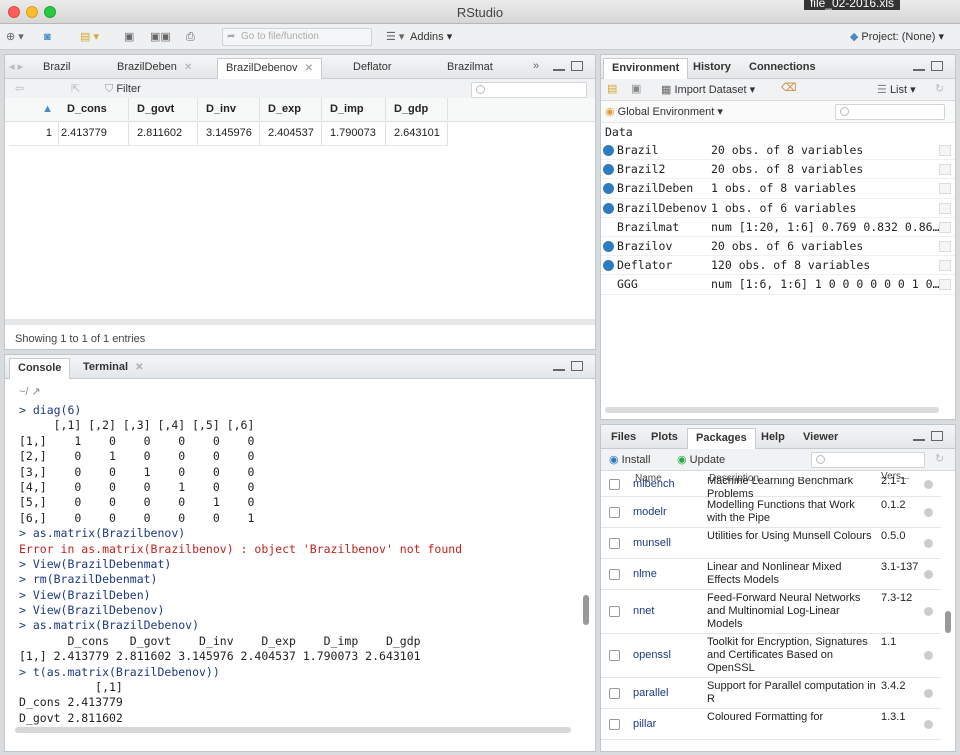 The height and width of the screenshot is (755, 960). I want to click on tab-history: History, so click(712, 68).